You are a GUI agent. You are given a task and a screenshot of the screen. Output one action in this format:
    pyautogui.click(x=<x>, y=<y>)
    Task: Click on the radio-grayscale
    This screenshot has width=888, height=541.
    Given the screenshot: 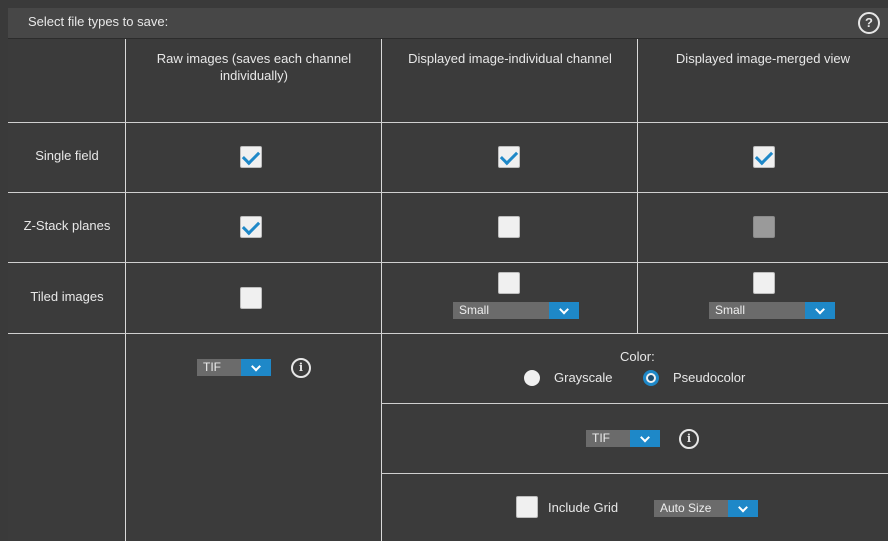 What is the action you would take?
    pyautogui.click(x=532, y=378)
    